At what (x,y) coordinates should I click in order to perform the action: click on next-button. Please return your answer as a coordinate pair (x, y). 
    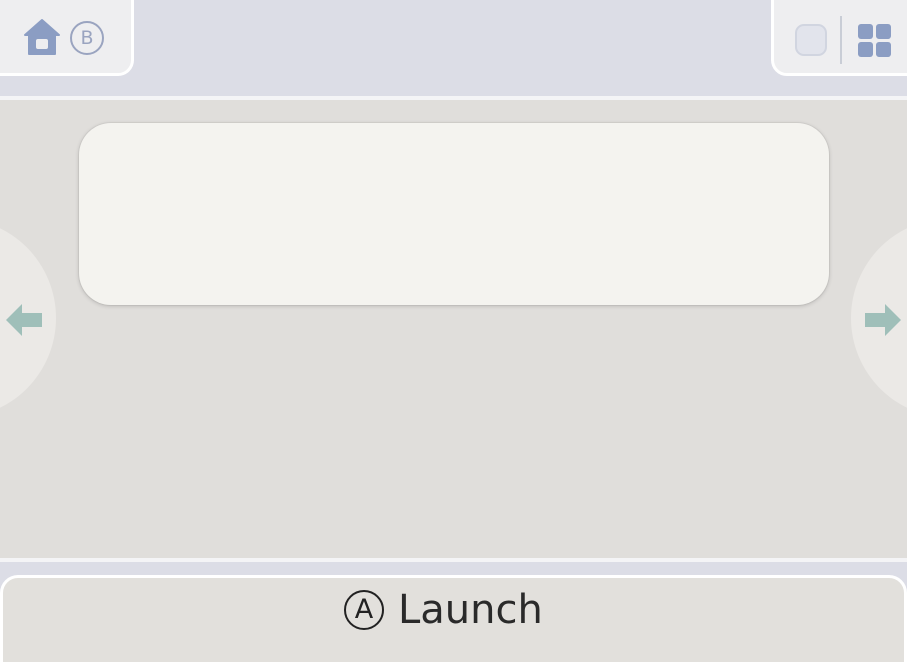
    Looking at the image, I should click on (879, 318).